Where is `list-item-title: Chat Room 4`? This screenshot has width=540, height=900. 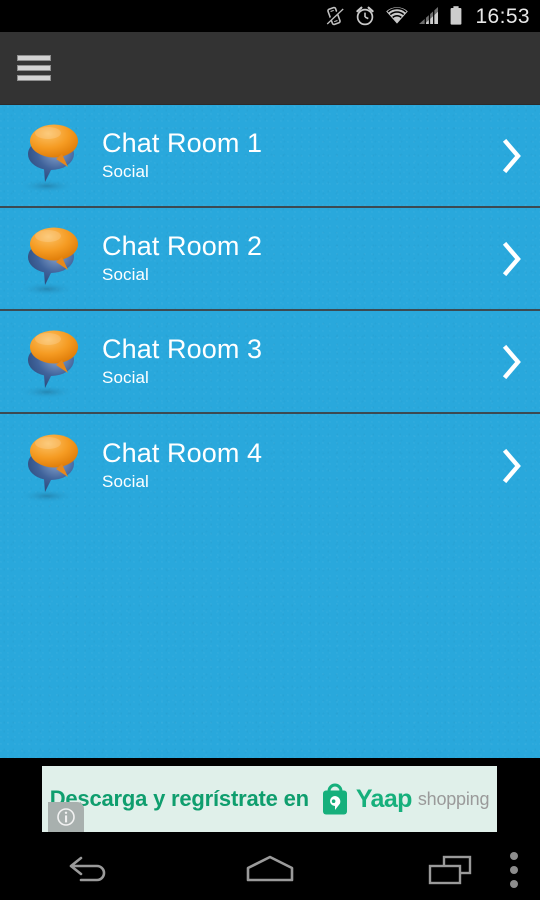 list-item-title: Chat Room 4 is located at coordinates (182, 452).